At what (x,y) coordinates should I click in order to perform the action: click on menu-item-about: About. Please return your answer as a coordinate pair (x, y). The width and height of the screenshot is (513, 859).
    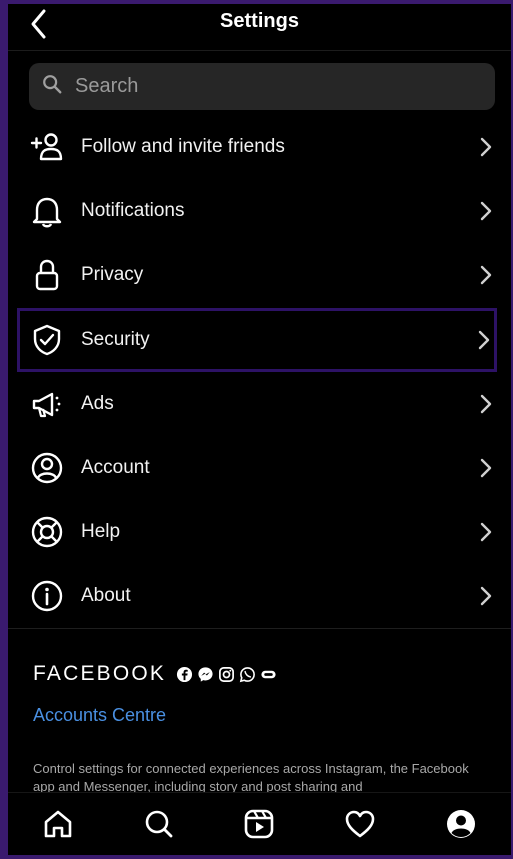
    Looking at the image, I should click on (259, 596).